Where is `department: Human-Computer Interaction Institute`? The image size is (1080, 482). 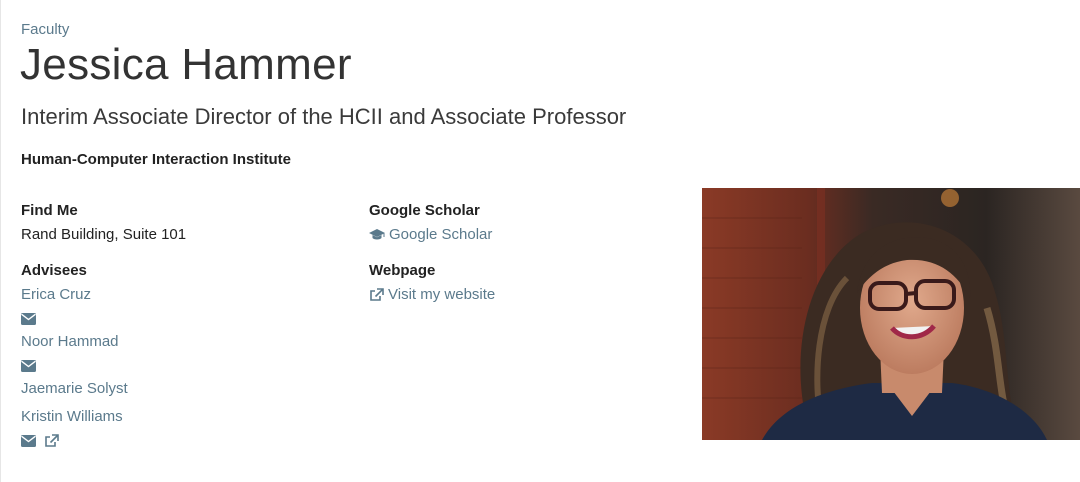 department: Human-Computer Interaction Institute is located at coordinates (156, 159).